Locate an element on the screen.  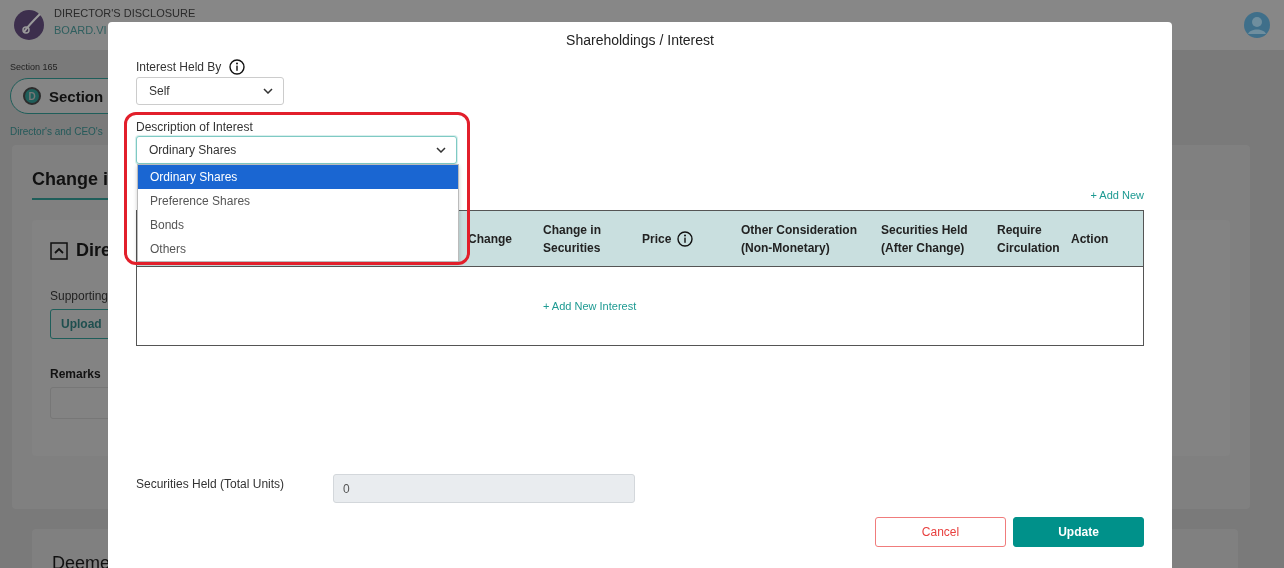
column-header: Securities Held (After Change) is located at coordinates (925, 239).